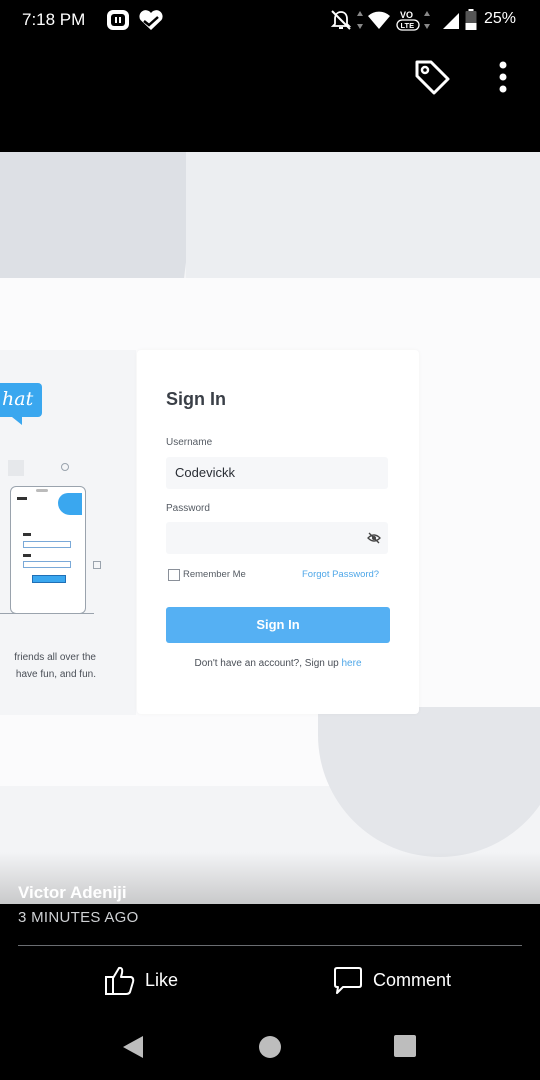  Describe the element at coordinates (429, 782) in the screenshot. I see `background-circle` at that location.